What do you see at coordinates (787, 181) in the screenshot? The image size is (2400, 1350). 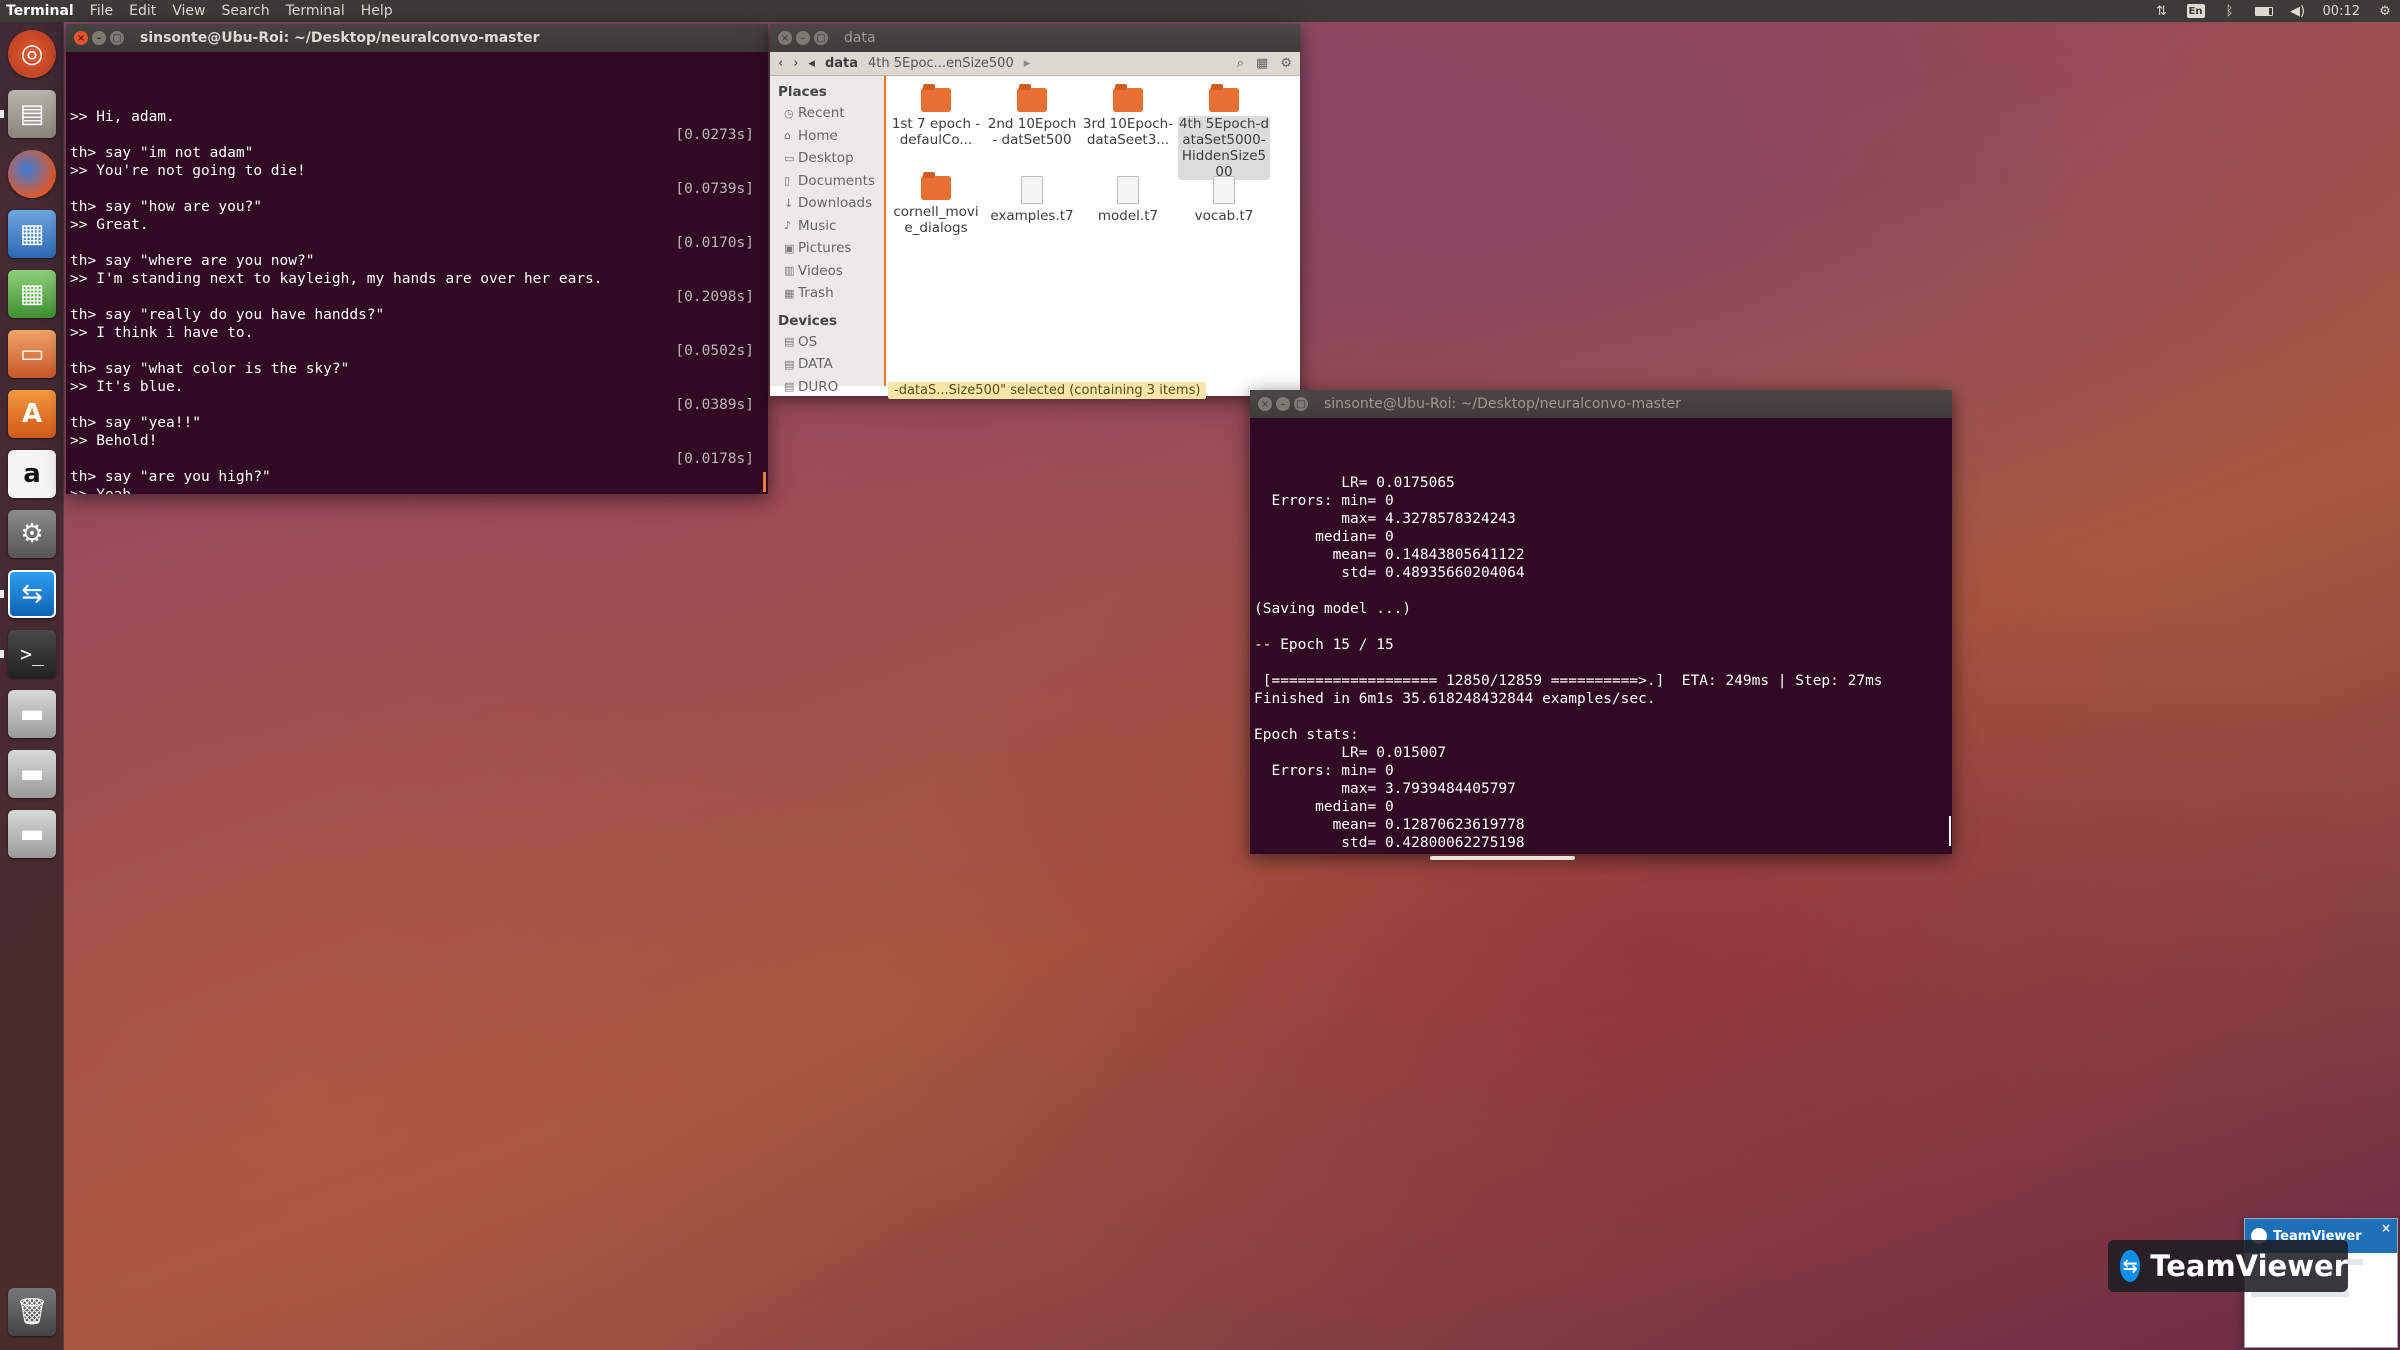 I see `documents-icon: ▯` at bounding box center [787, 181].